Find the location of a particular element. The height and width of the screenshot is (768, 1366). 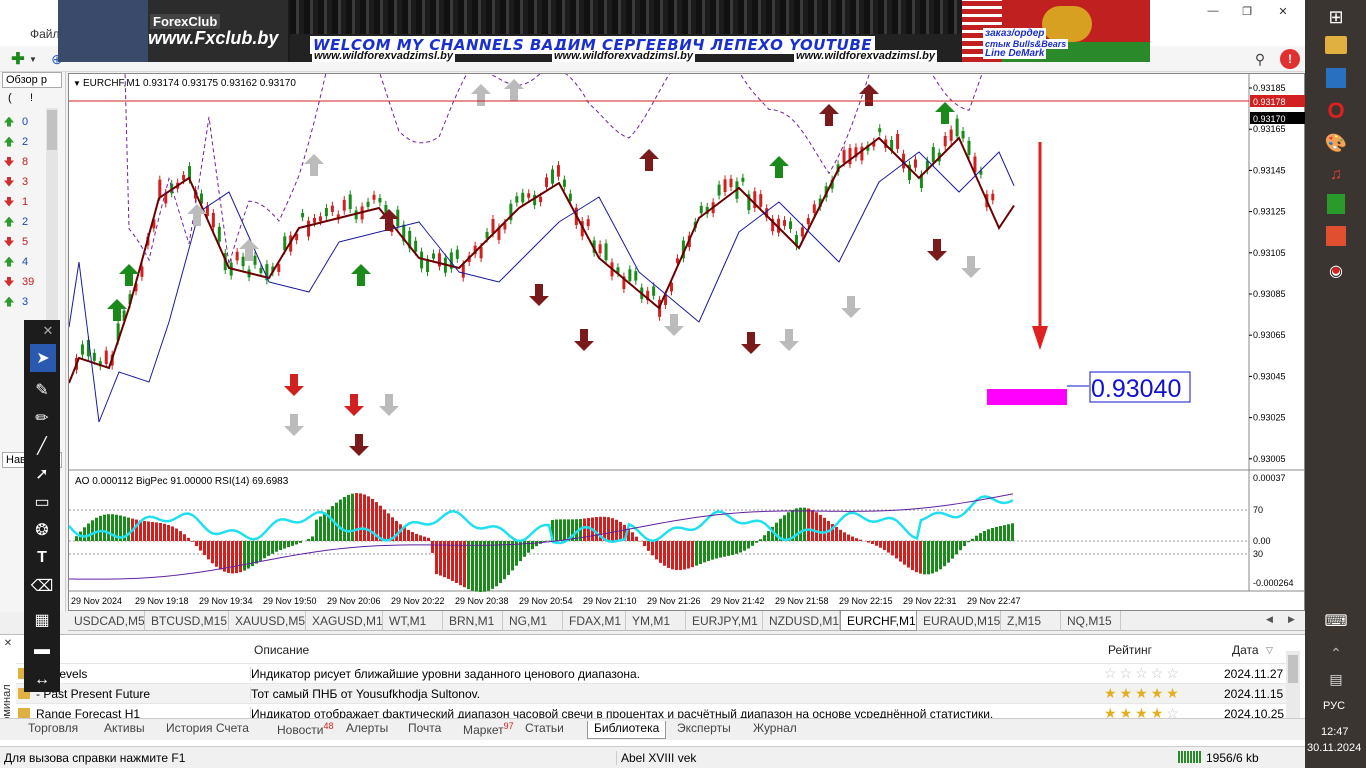

close-window-button: ✕ is located at coordinates (1283, 11).